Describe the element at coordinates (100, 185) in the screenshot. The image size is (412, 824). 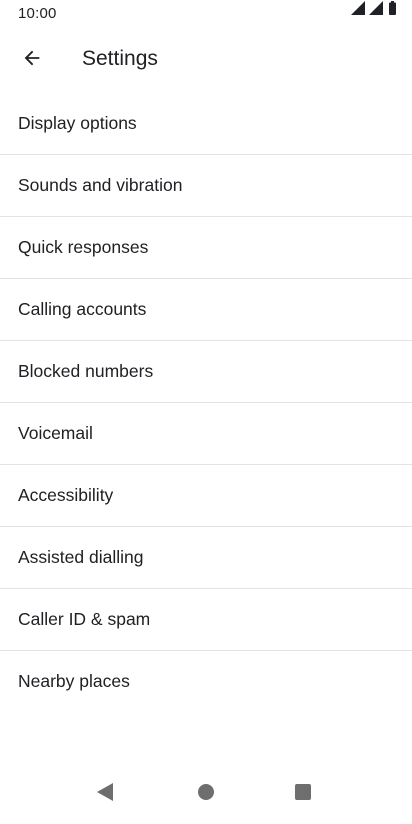
I see `settings-item-label: Sounds and vibration` at that location.